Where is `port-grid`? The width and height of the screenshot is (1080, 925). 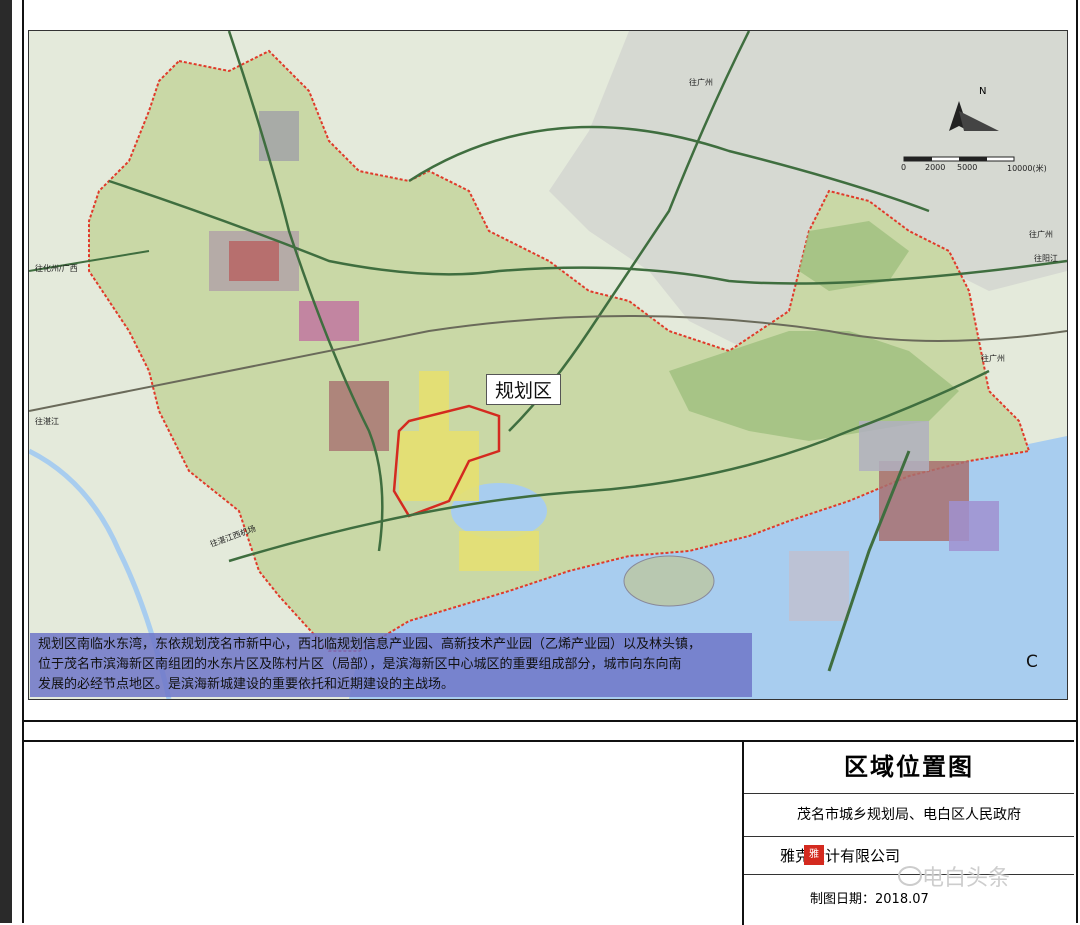
port-grid is located at coordinates (894, 446).